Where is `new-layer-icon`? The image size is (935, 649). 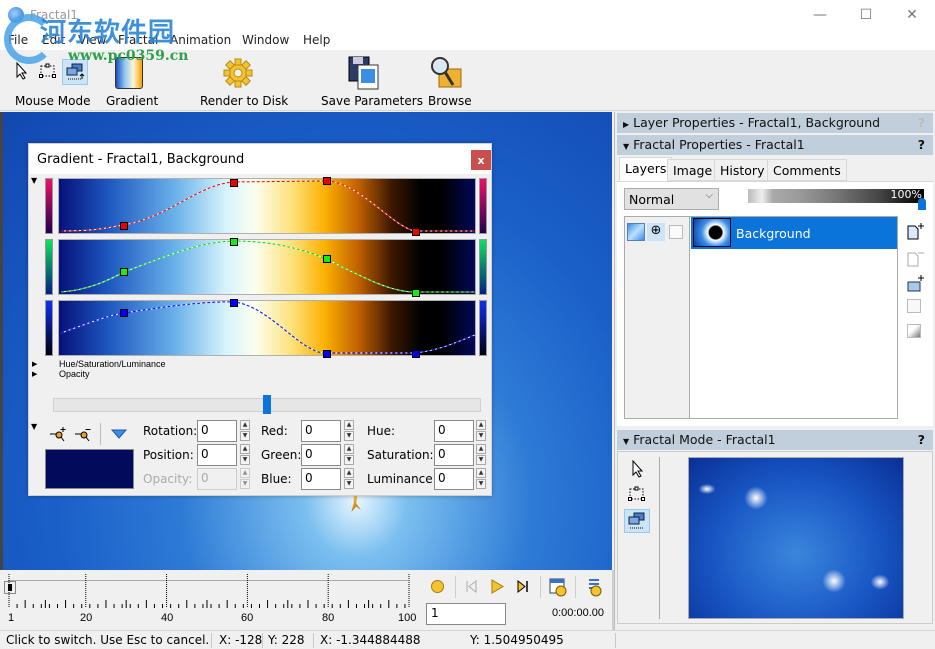 new-layer-icon is located at coordinates (916, 232).